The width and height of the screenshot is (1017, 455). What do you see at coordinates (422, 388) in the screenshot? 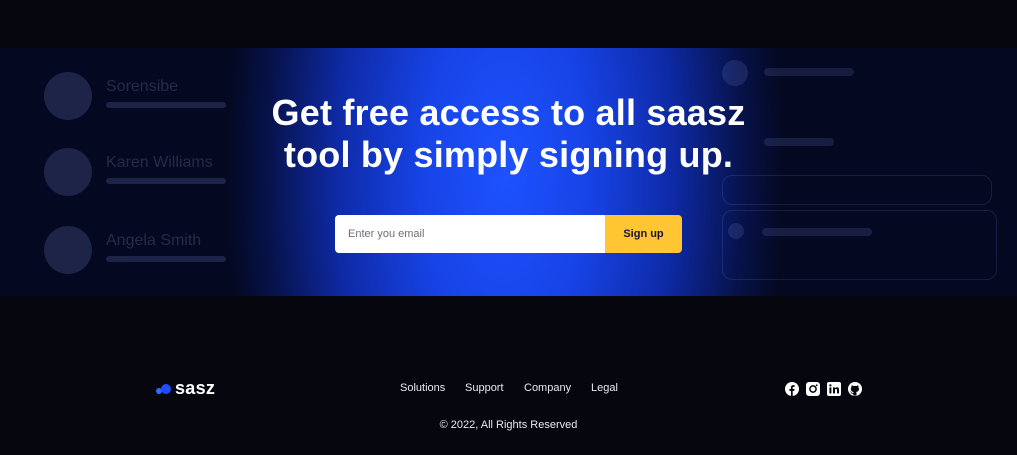
I see `footer-link-solutions: Solutions` at bounding box center [422, 388].